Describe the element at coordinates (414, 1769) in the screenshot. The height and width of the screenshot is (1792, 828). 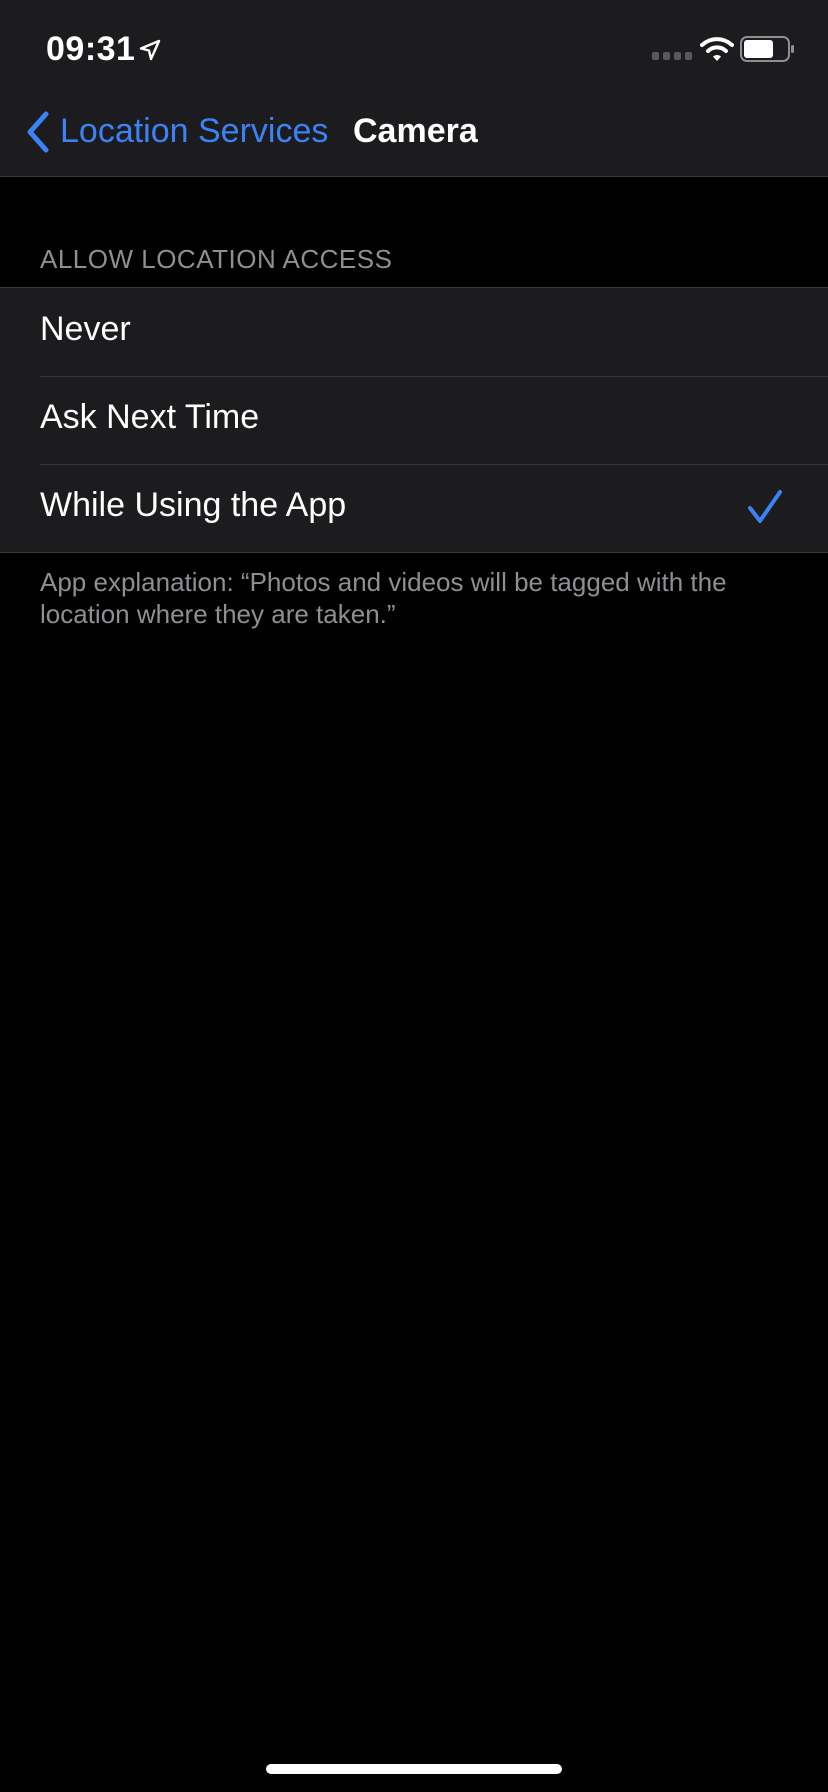
I see `home-indicator` at that location.